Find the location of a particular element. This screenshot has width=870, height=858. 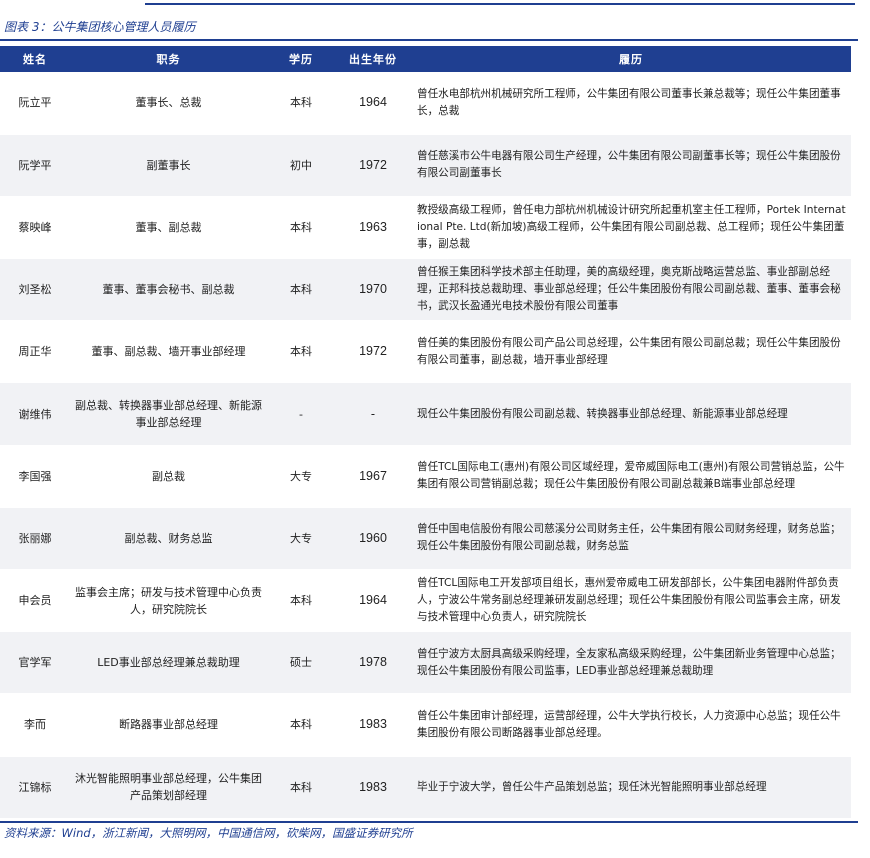

cell-name: 官学军 is located at coordinates (35, 662).